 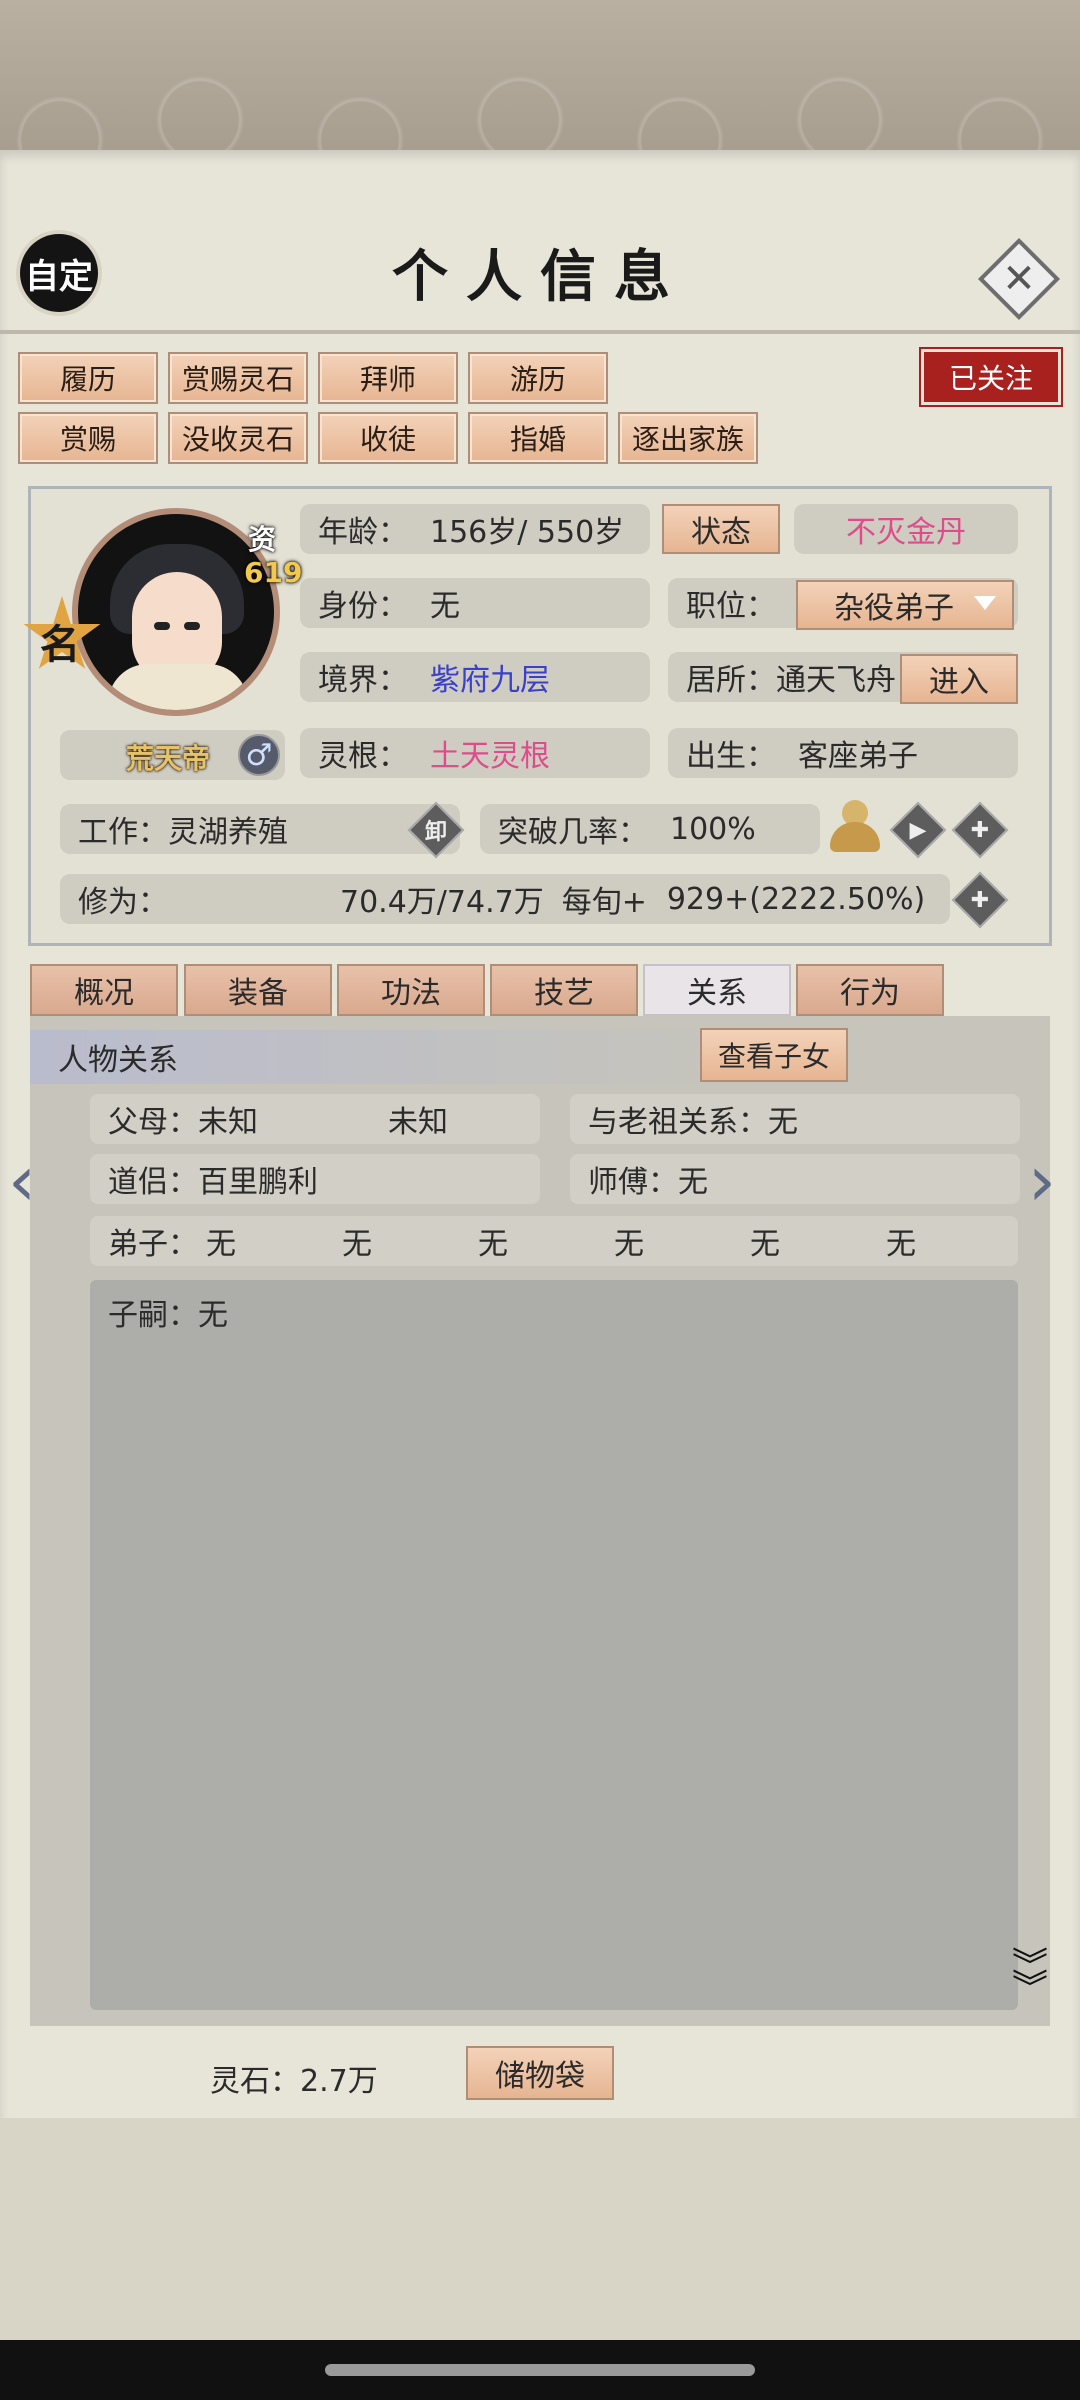 What do you see at coordinates (445, 606) in the screenshot?
I see `identity-value: 无` at bounding box center [445, 606].